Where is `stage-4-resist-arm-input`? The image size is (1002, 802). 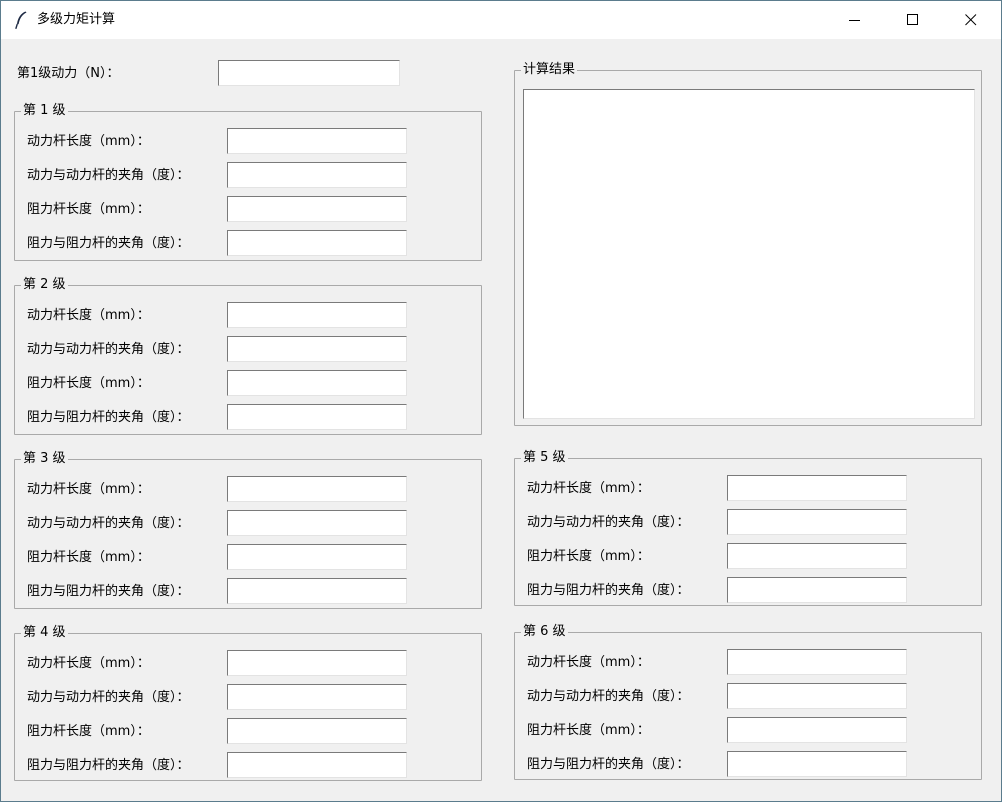 stage-4-resist-arm-input is located at coordinates (317, 731).